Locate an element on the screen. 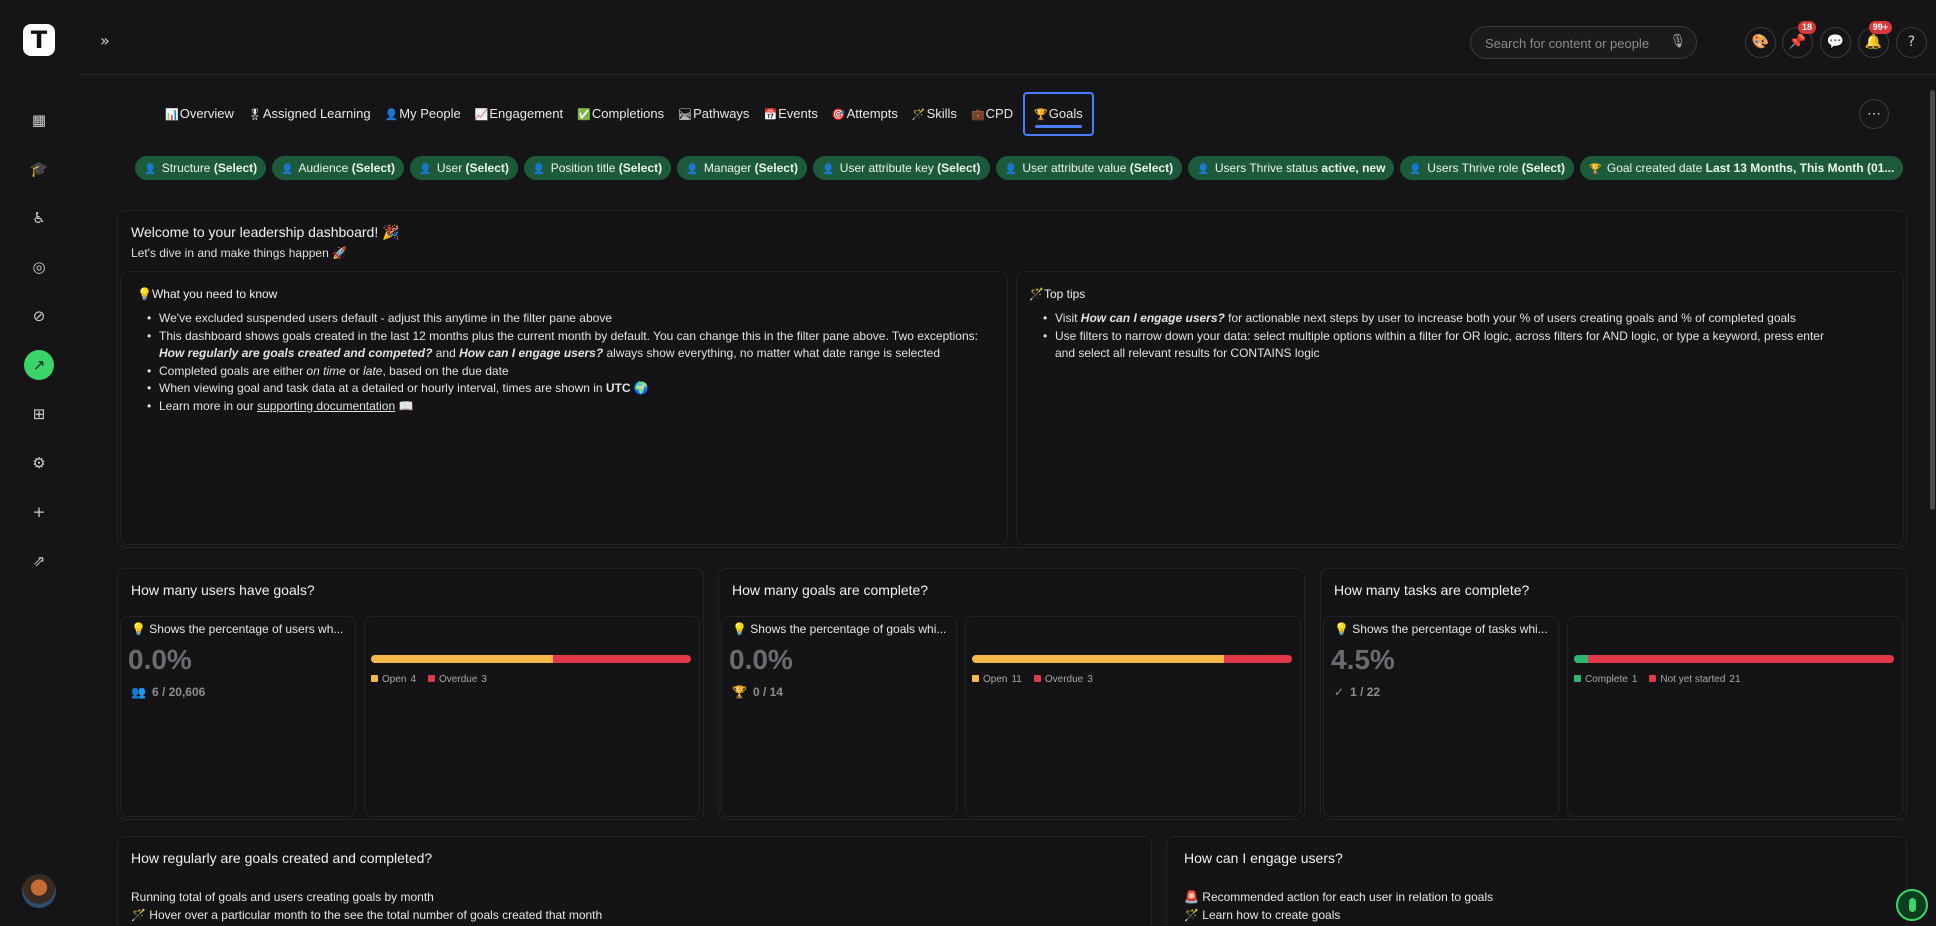 The height and width of the screenshot is (926, 1936). list-text: 🌍 is located at coordinates (639, 388).